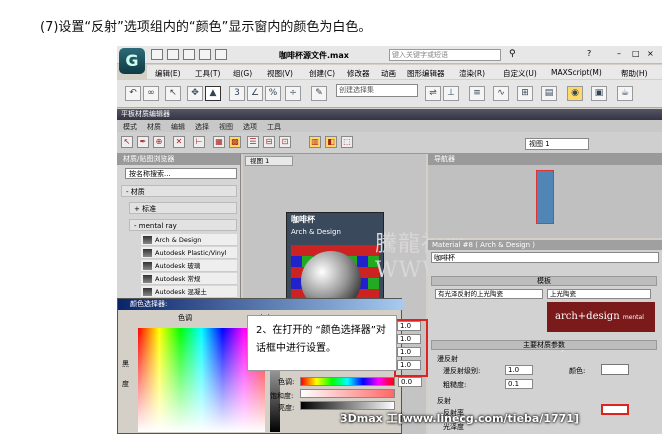  I want to click on redo-icon, so click(221, 54).